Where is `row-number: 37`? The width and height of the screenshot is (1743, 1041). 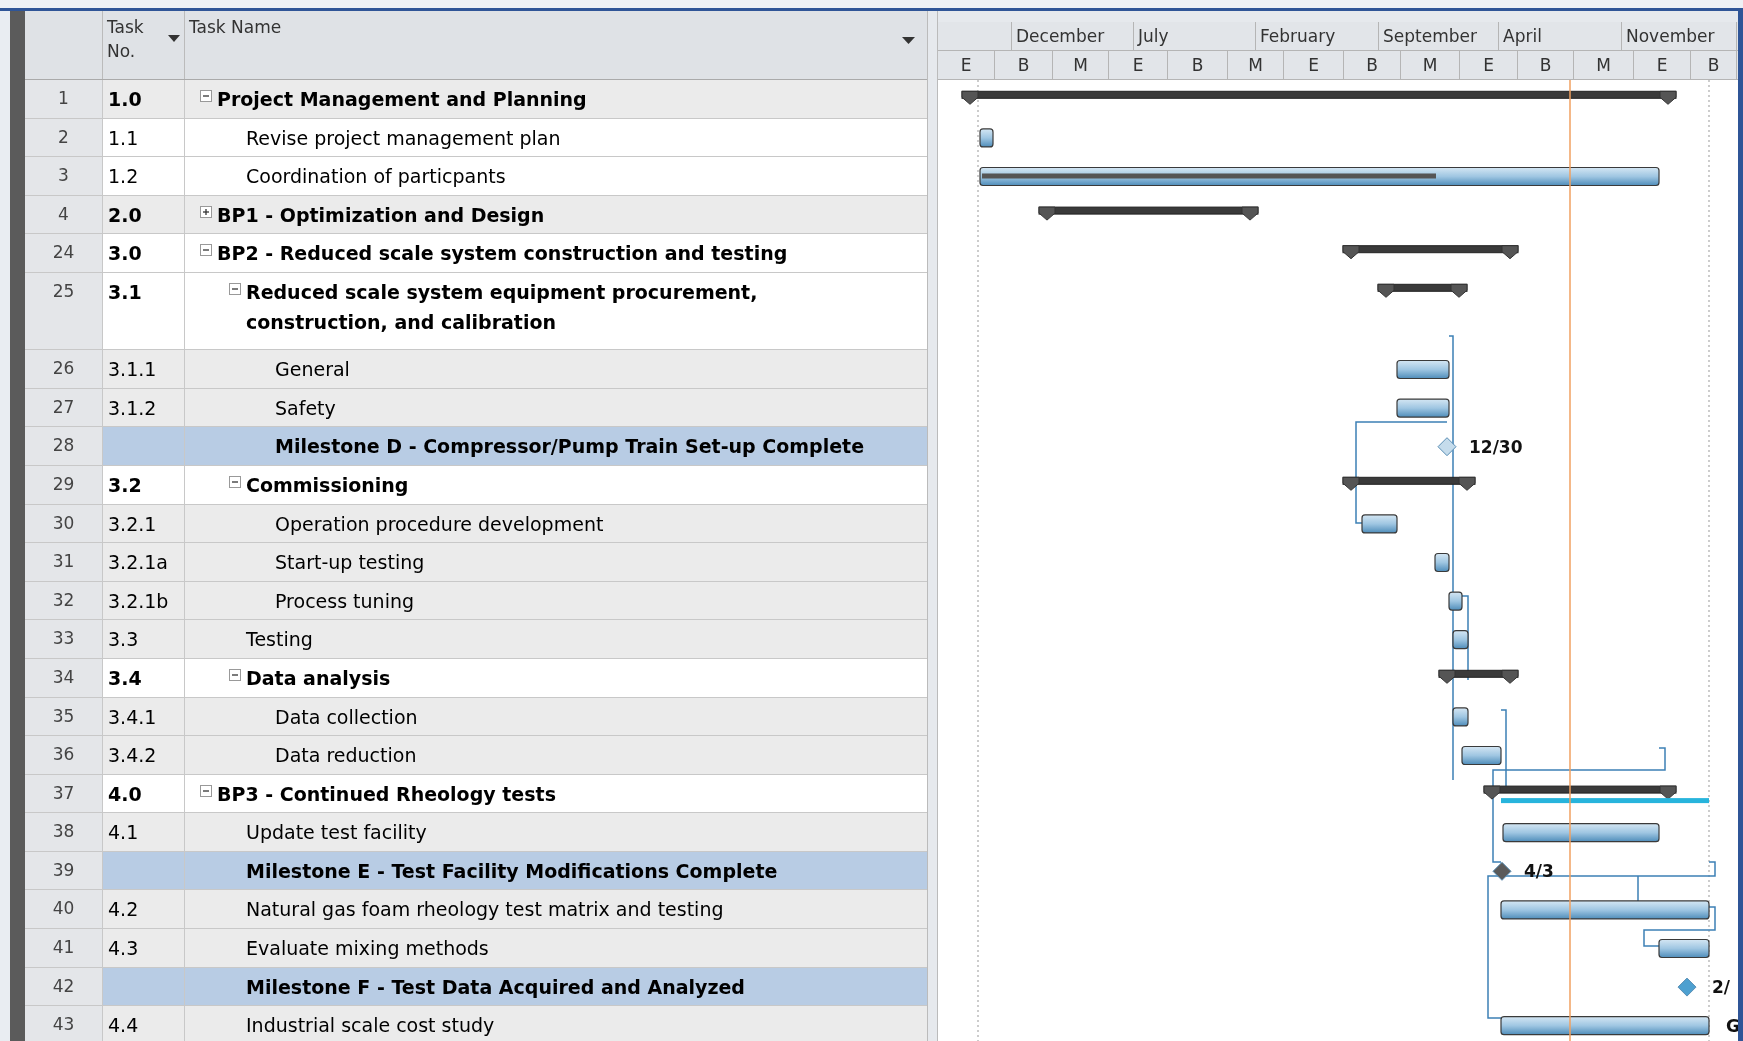
row-number: 37 is located at coordinates (63, 792).